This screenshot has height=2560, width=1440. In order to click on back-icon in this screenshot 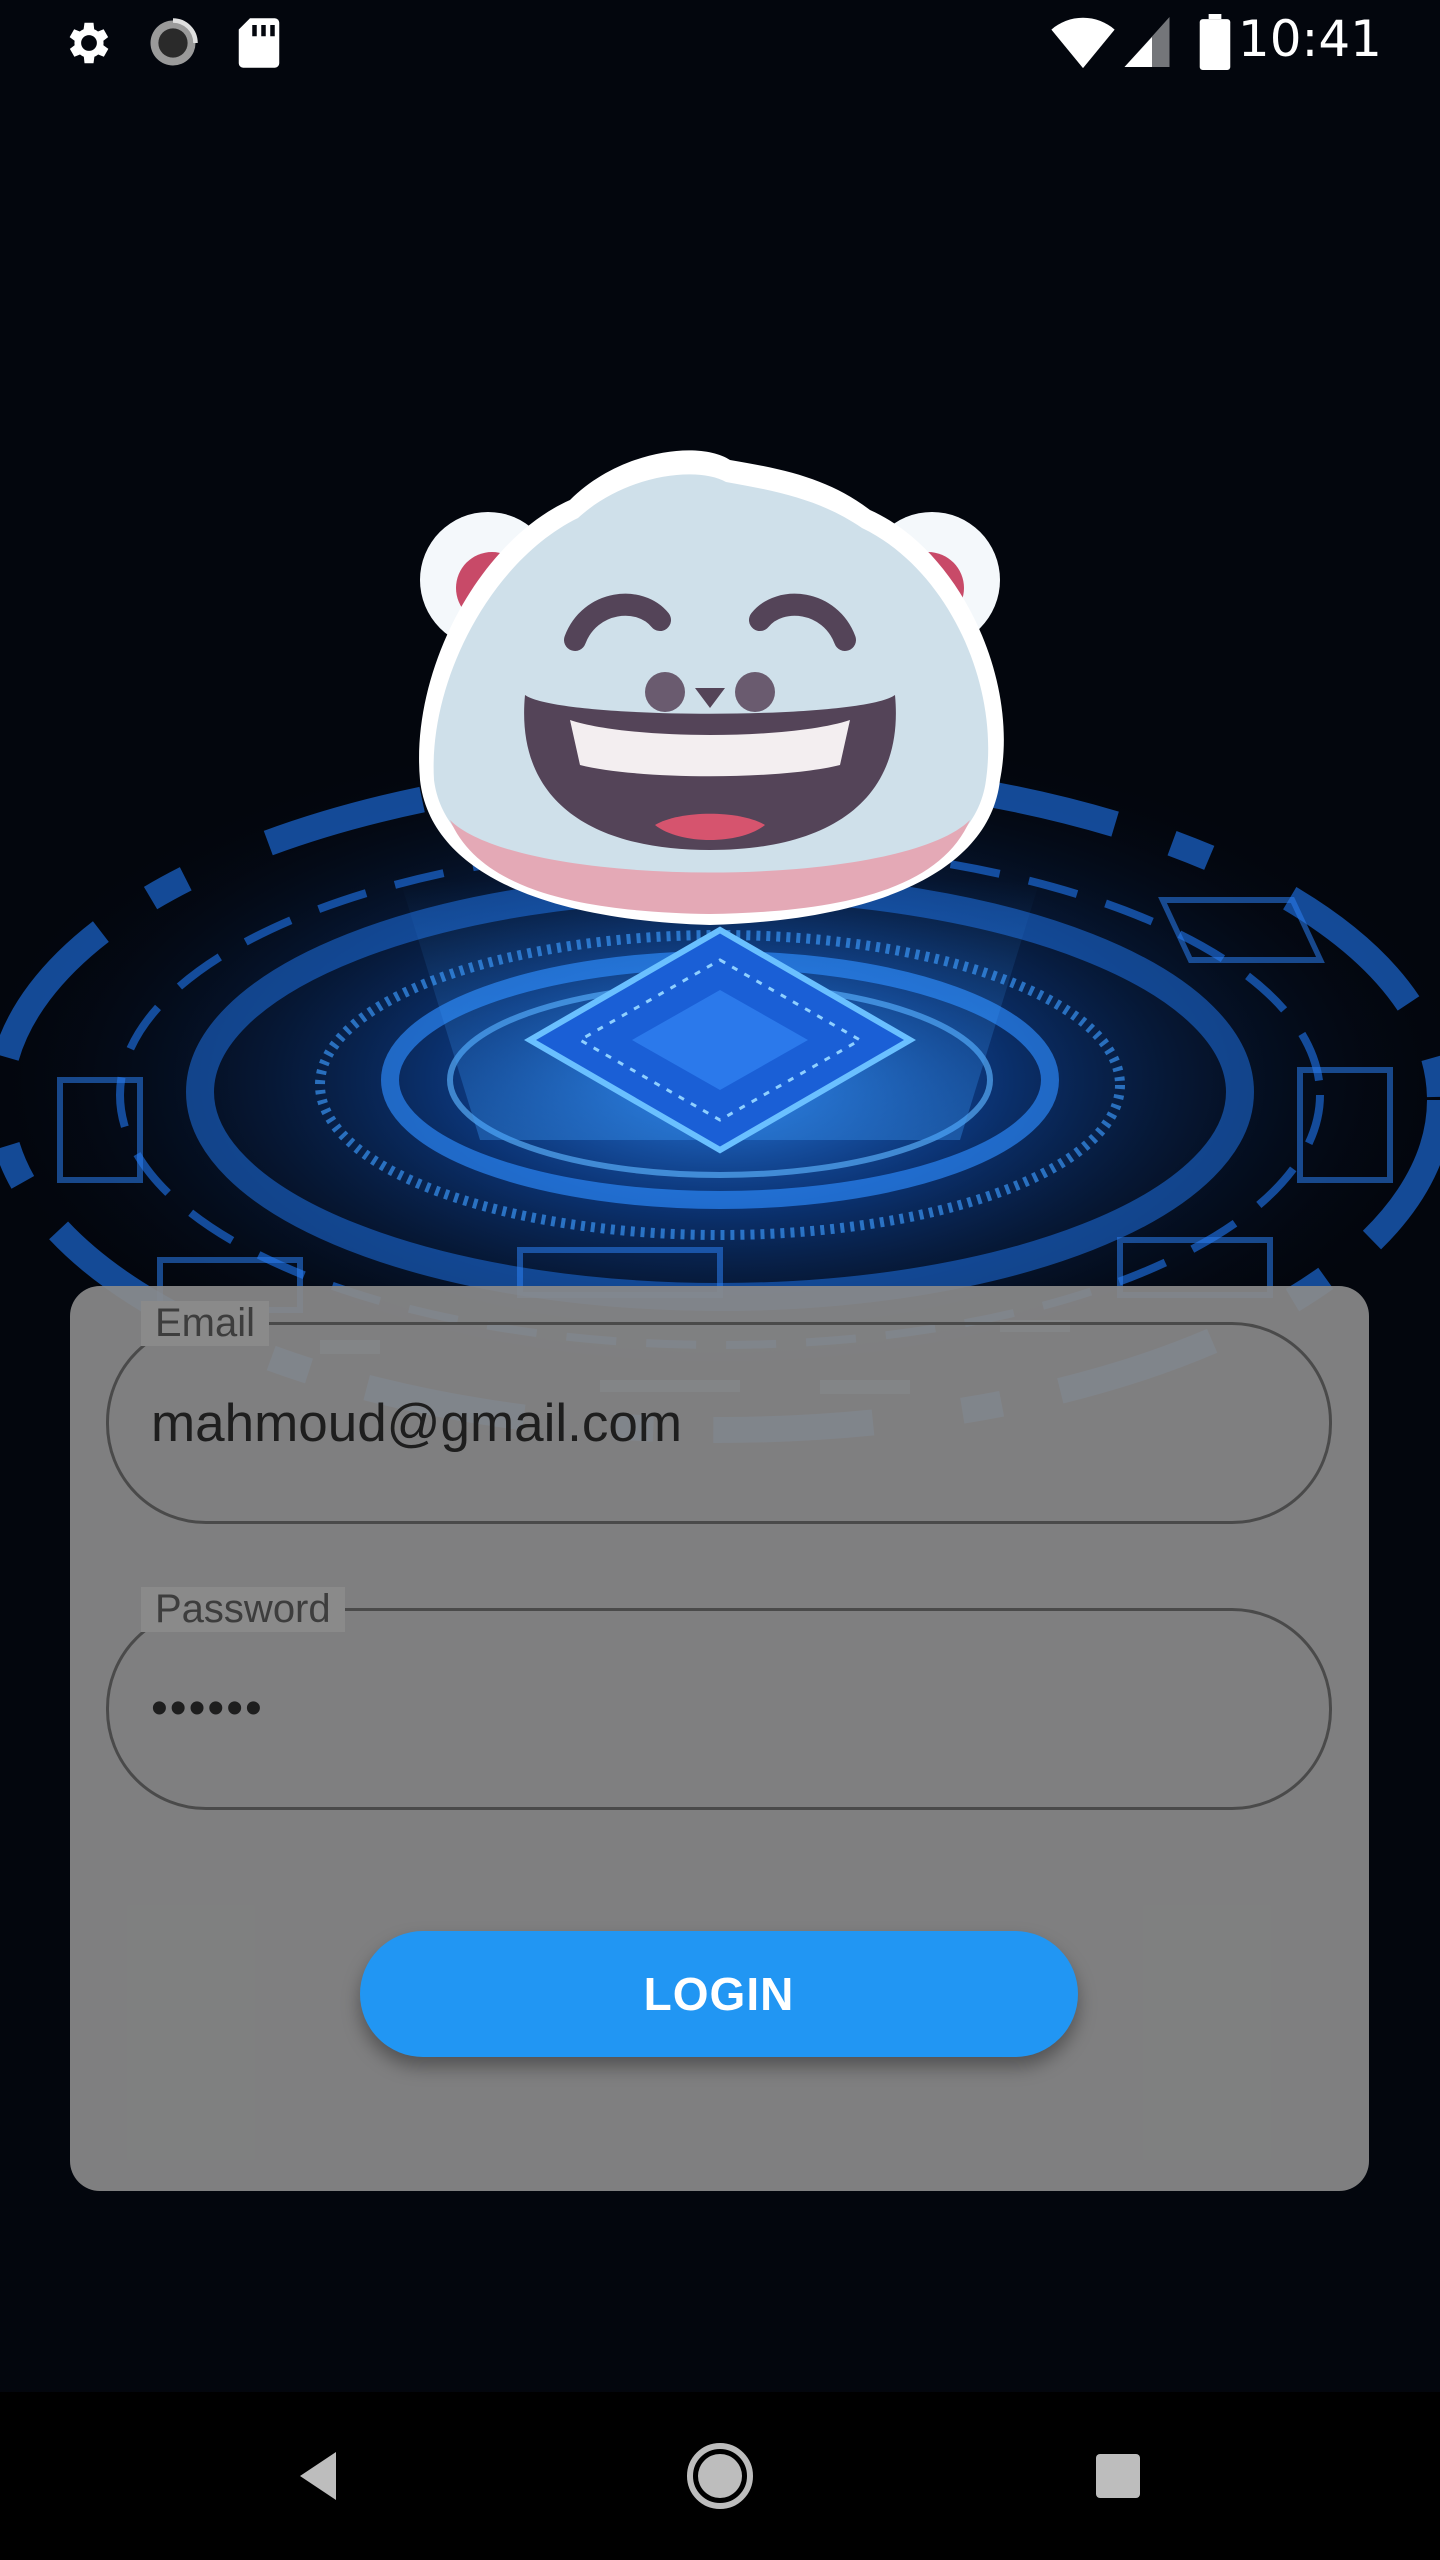, I will do `click(320, 2476)`.